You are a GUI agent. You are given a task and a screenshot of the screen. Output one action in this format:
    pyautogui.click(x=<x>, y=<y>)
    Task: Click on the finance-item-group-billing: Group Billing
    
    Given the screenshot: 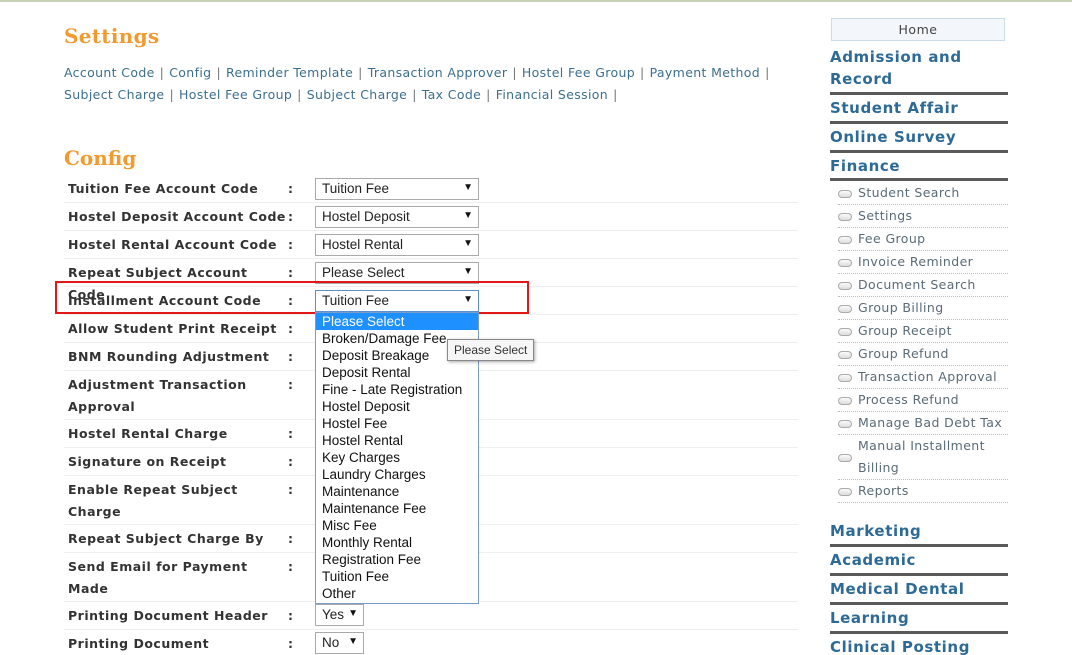 What is the action you would take?
    pyautogui.click(x=923, y=308)
    